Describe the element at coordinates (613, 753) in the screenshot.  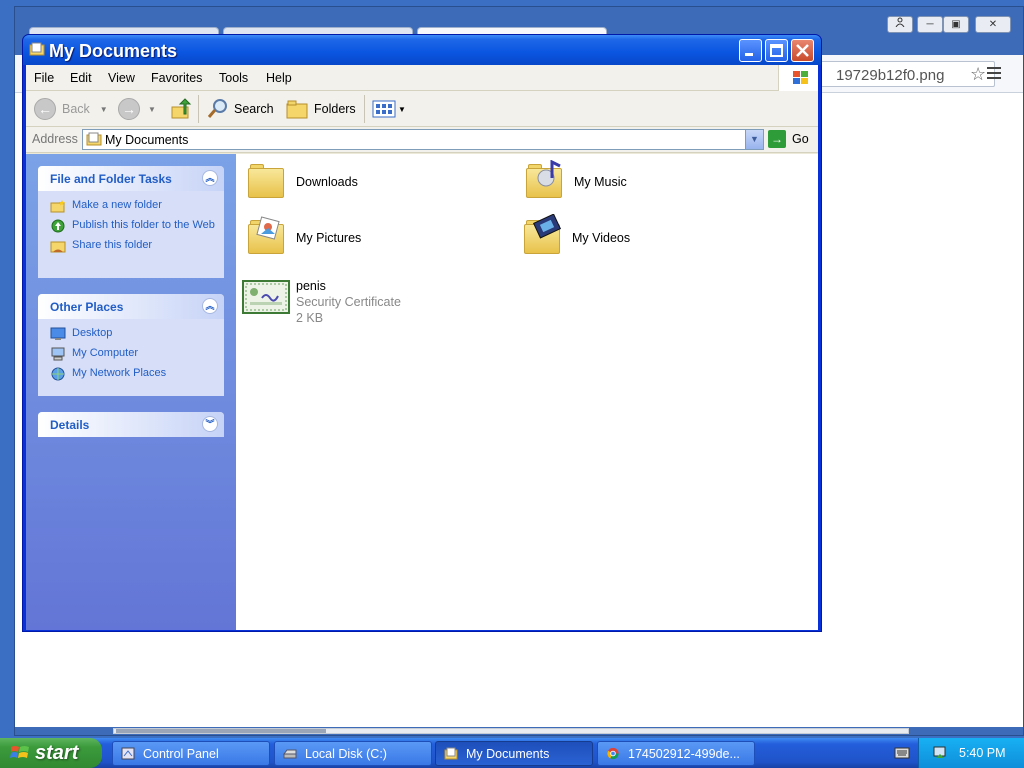
I see `chrome-icon` at that location.